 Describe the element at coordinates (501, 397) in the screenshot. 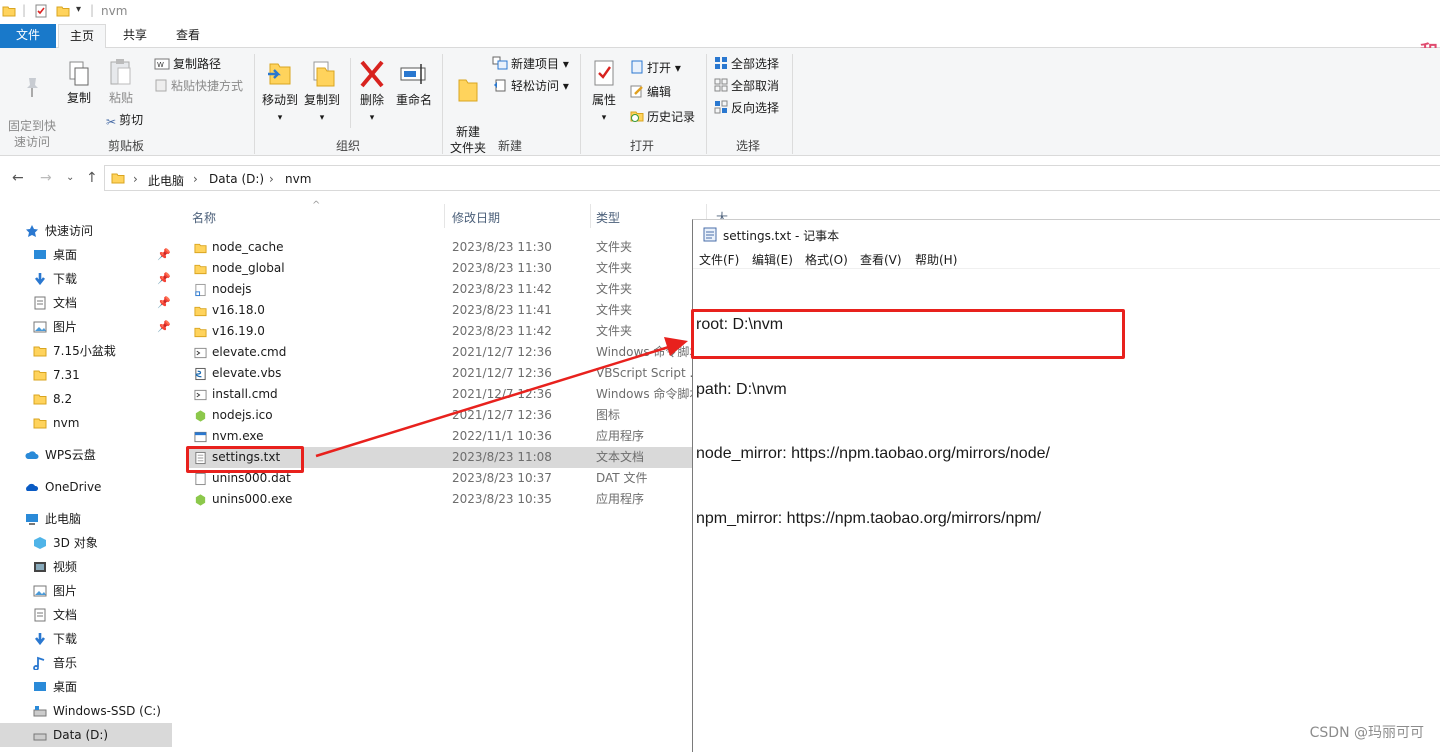

I see `annotation-arrow` at that location.